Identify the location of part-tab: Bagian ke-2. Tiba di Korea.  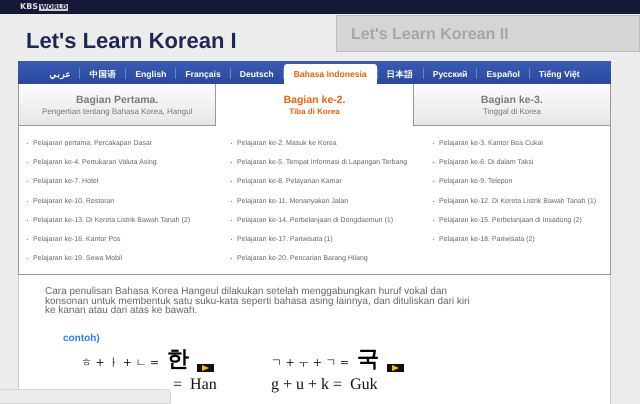
(314, 105).